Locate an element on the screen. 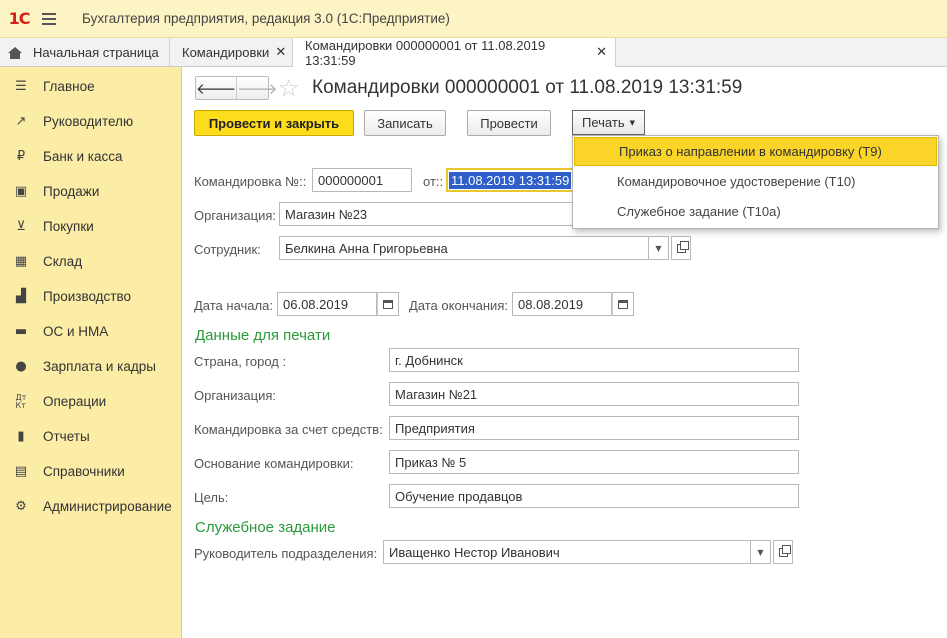 Image resolution: width=947 pixels, height=638 pixels. sidebar-item-administration: ⚙ Администрирование is located at coordinates (90, 506).